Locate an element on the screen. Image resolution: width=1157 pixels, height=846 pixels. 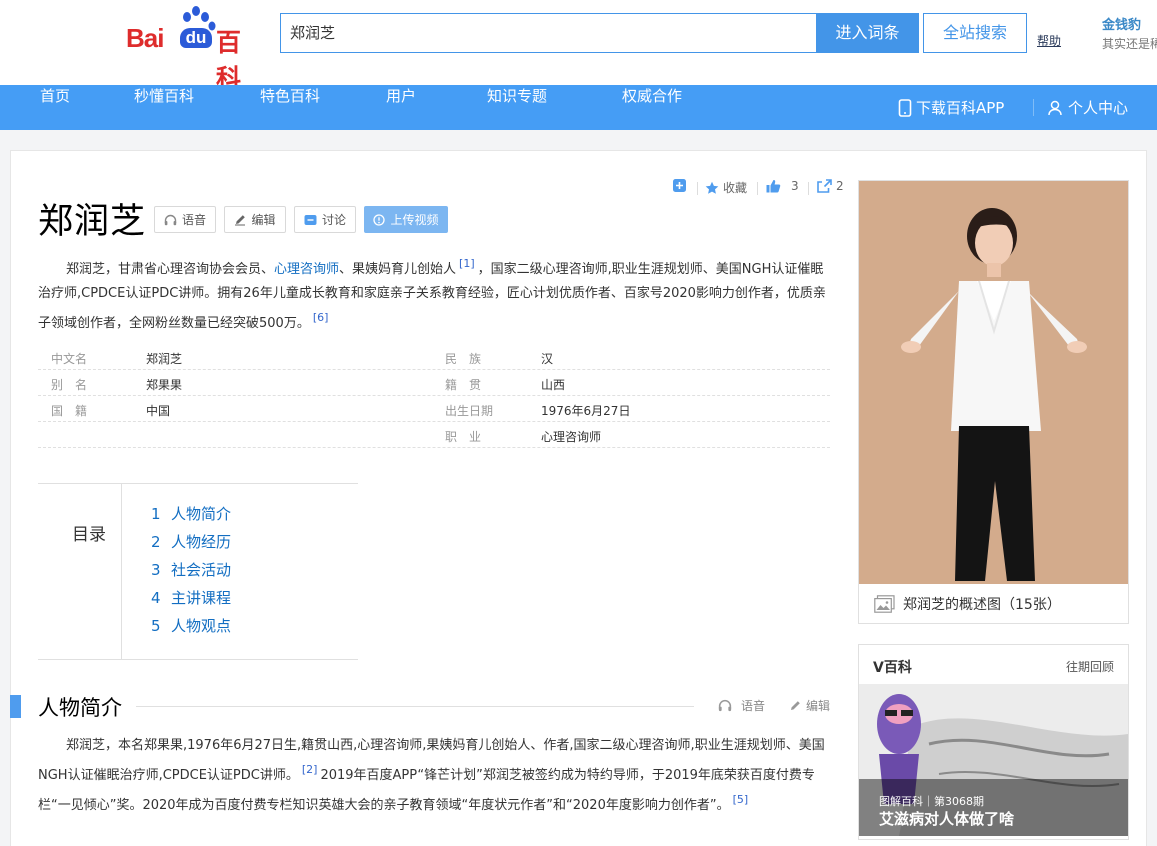
section-title: 人物简介 is located at coordinates (80, 708).